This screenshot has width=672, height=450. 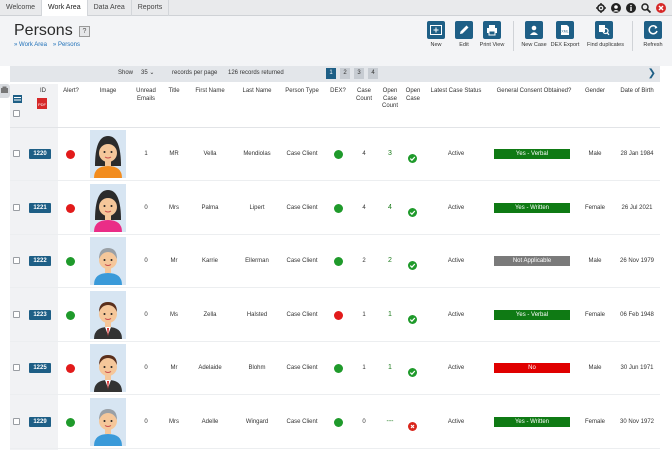 I want to click on menu-work-area: Work Area, so click(x=65, y=8).